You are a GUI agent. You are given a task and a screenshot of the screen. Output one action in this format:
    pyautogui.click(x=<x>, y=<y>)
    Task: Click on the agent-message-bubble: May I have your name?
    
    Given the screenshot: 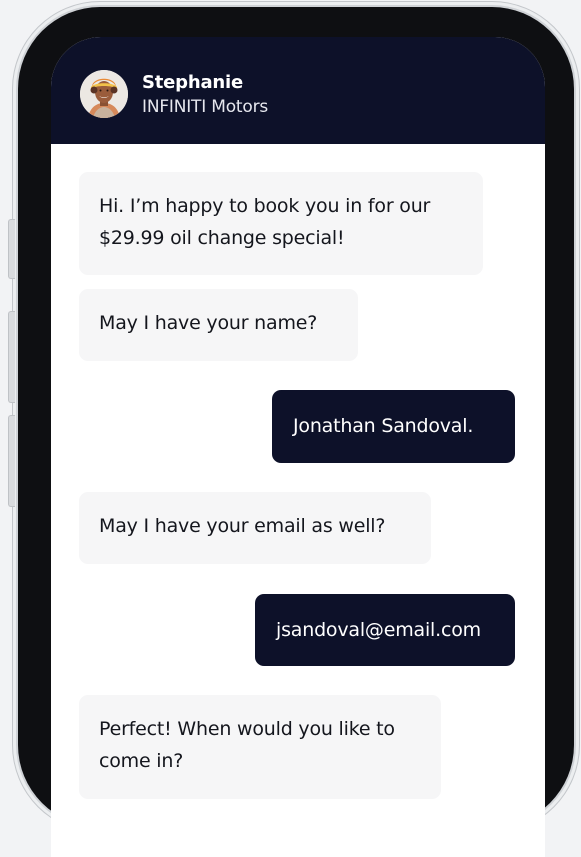 What is the action you would take?
    pyautogui.click(x=218, y=325)
    